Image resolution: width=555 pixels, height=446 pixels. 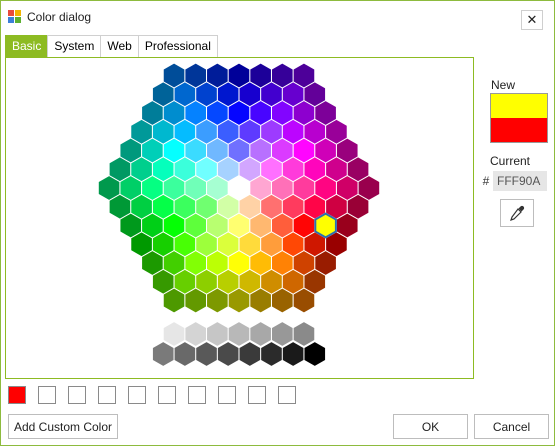 I want to click on hex-input, so click(x=520, y=181).